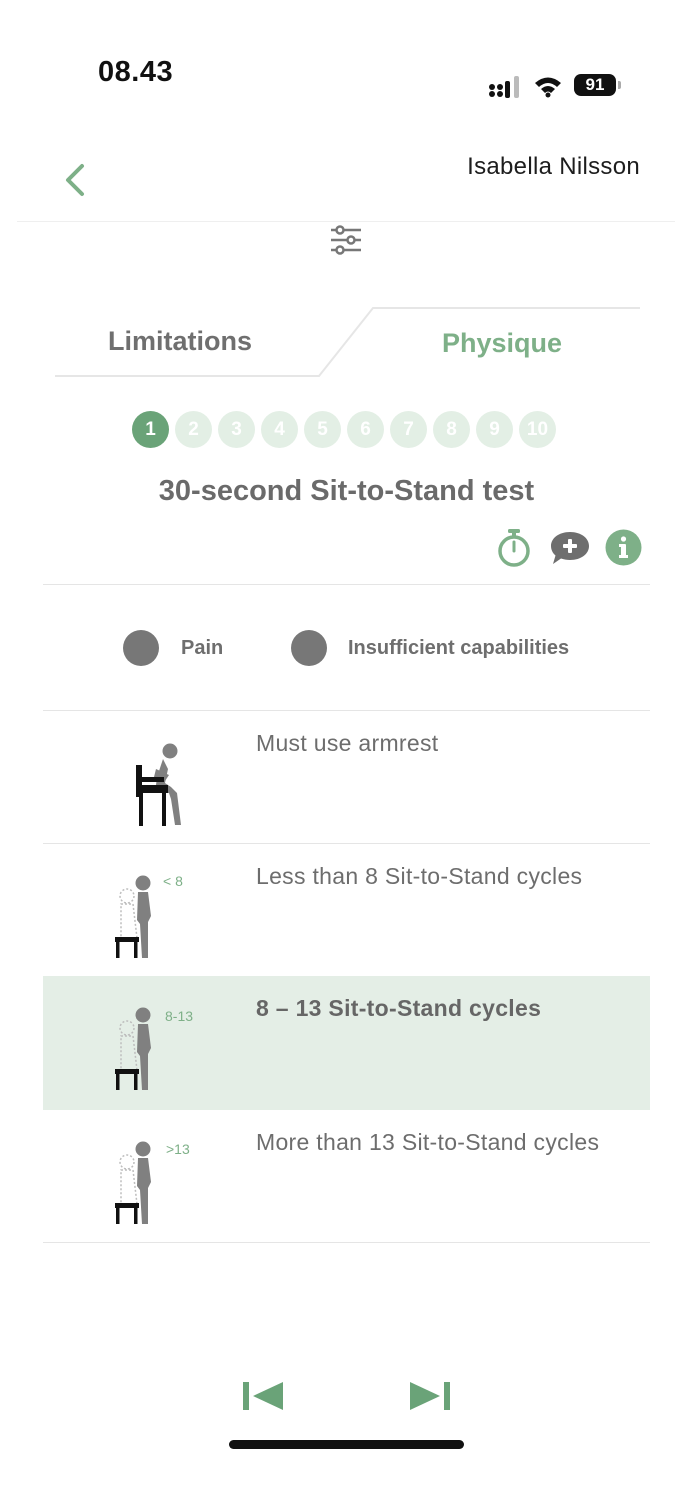 This screenshot has width=693, height=1500. Describe the element at coordinates (502, 343) in the screenshot. I see `tab-physique: Physique` at that location.